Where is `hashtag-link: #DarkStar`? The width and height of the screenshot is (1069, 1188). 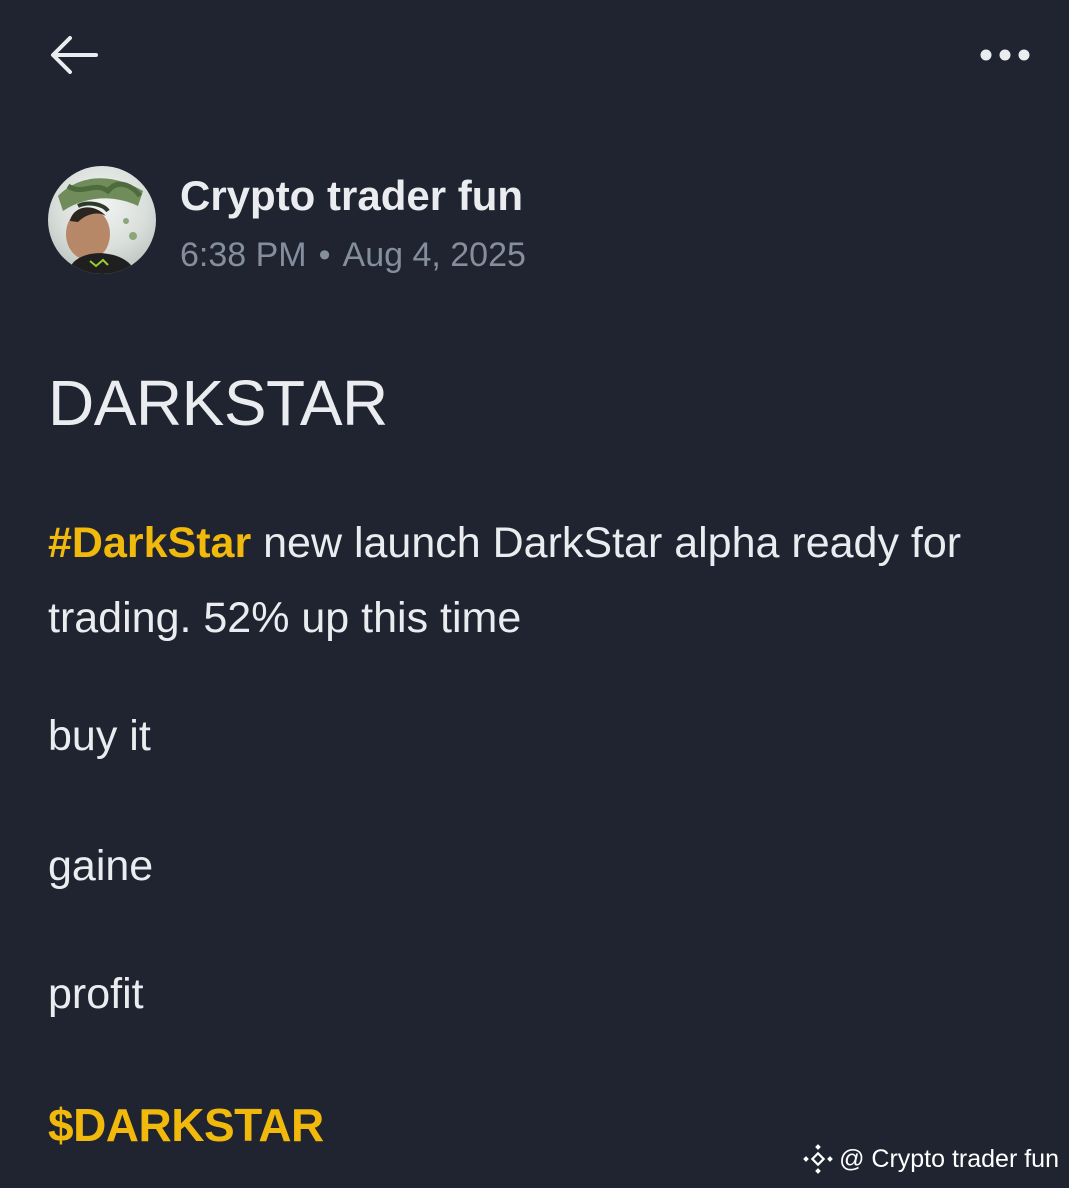 hashtag-link: #DarkStar is located at coordinates (149, 543).